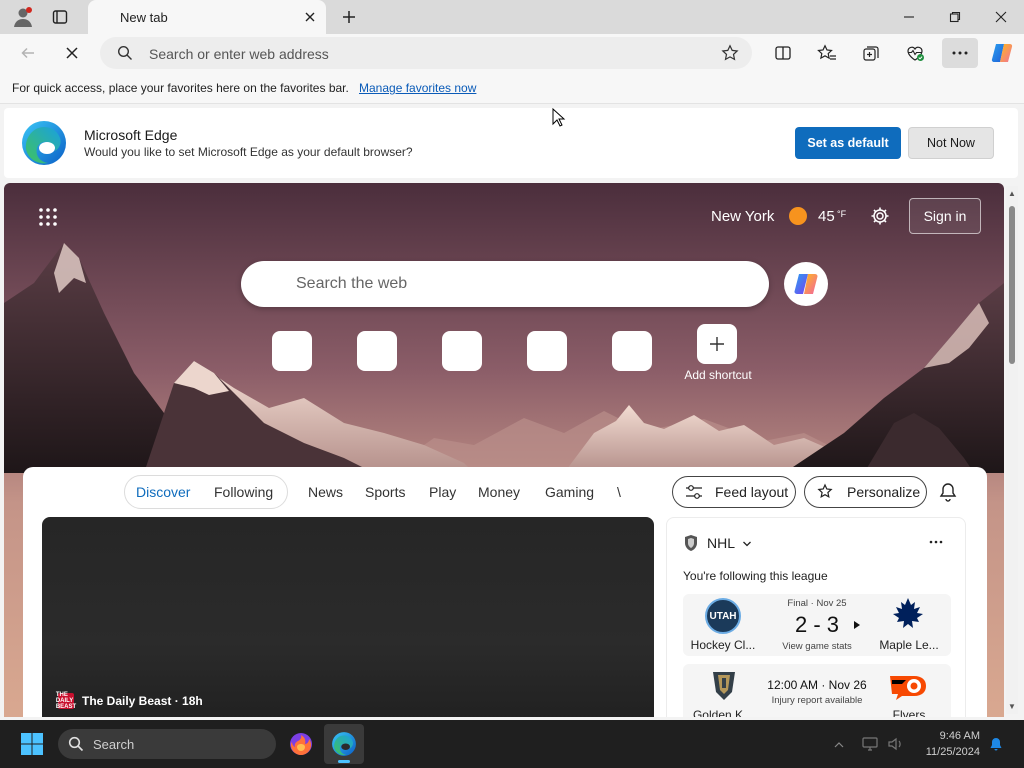 The image size is (1024, 768). I want to click on web-search-box: Search the web, so click(505, 284).